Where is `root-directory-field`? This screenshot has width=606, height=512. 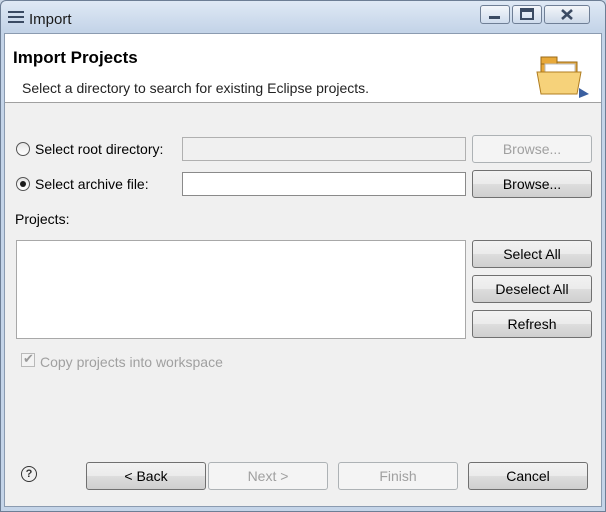
root-directory-field is located at coordinates (324, 149).